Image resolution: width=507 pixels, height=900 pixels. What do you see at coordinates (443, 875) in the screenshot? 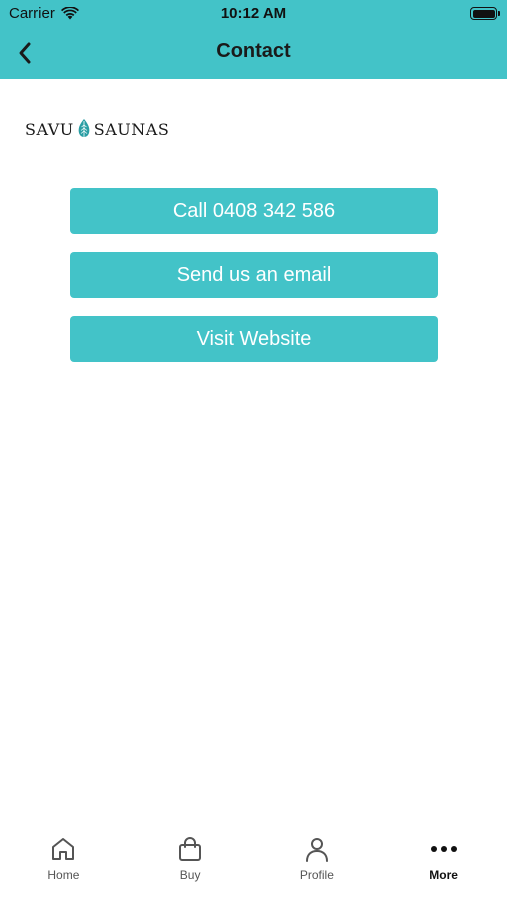
I see `tab-more-label: More` at bounding box center [443, 875].